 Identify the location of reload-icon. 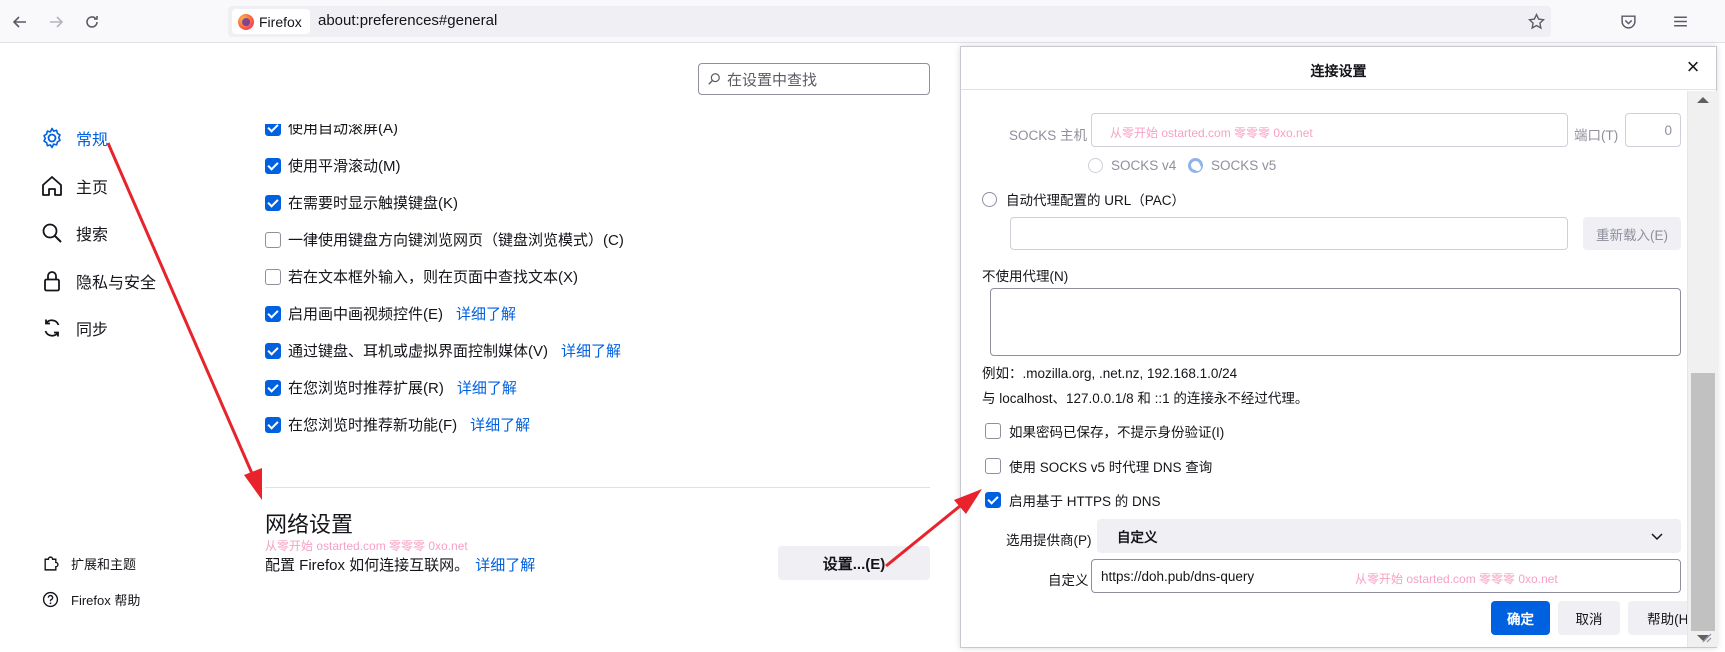
(92, 22).